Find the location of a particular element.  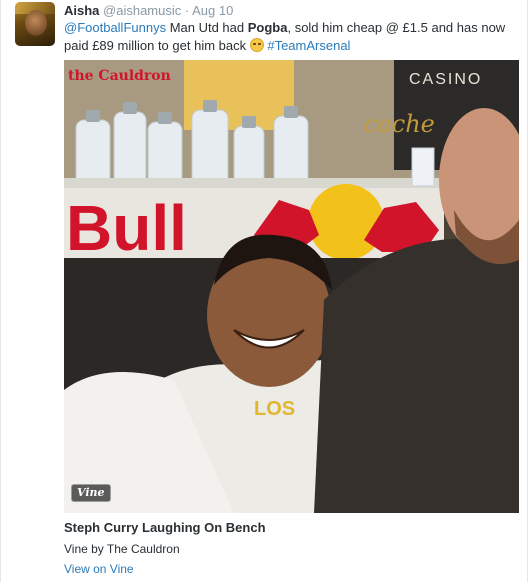

scene-sun-logo is located at coordinates (346, 222).